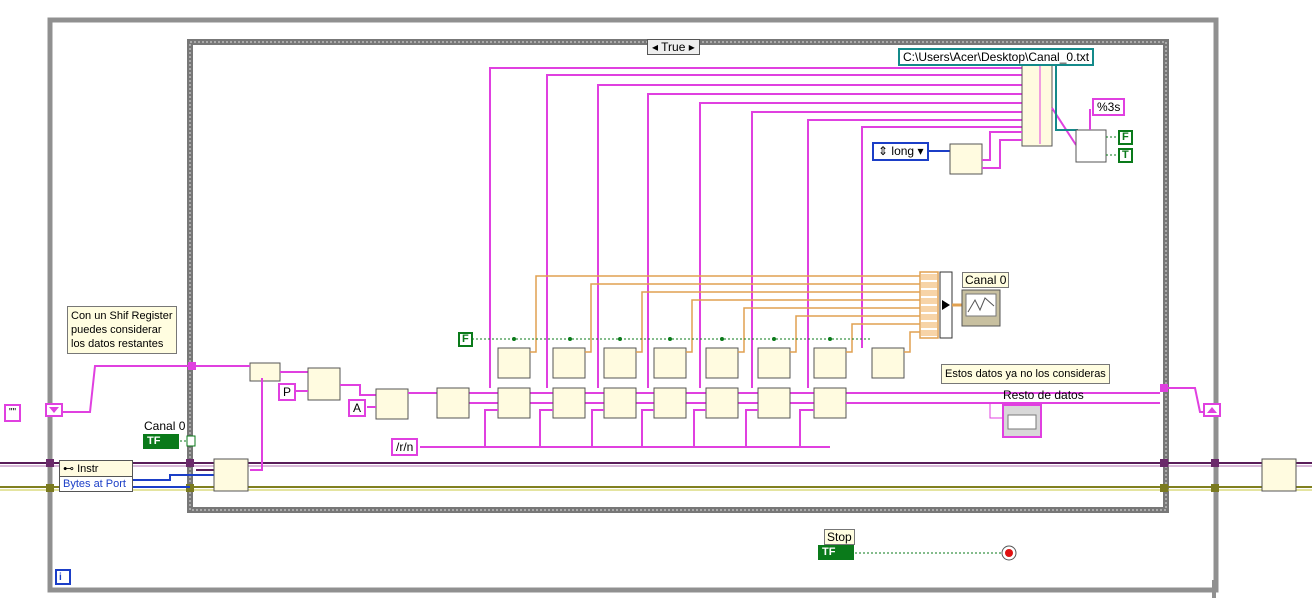  I want to click on const-rn: /r/n, so click(405, 447).